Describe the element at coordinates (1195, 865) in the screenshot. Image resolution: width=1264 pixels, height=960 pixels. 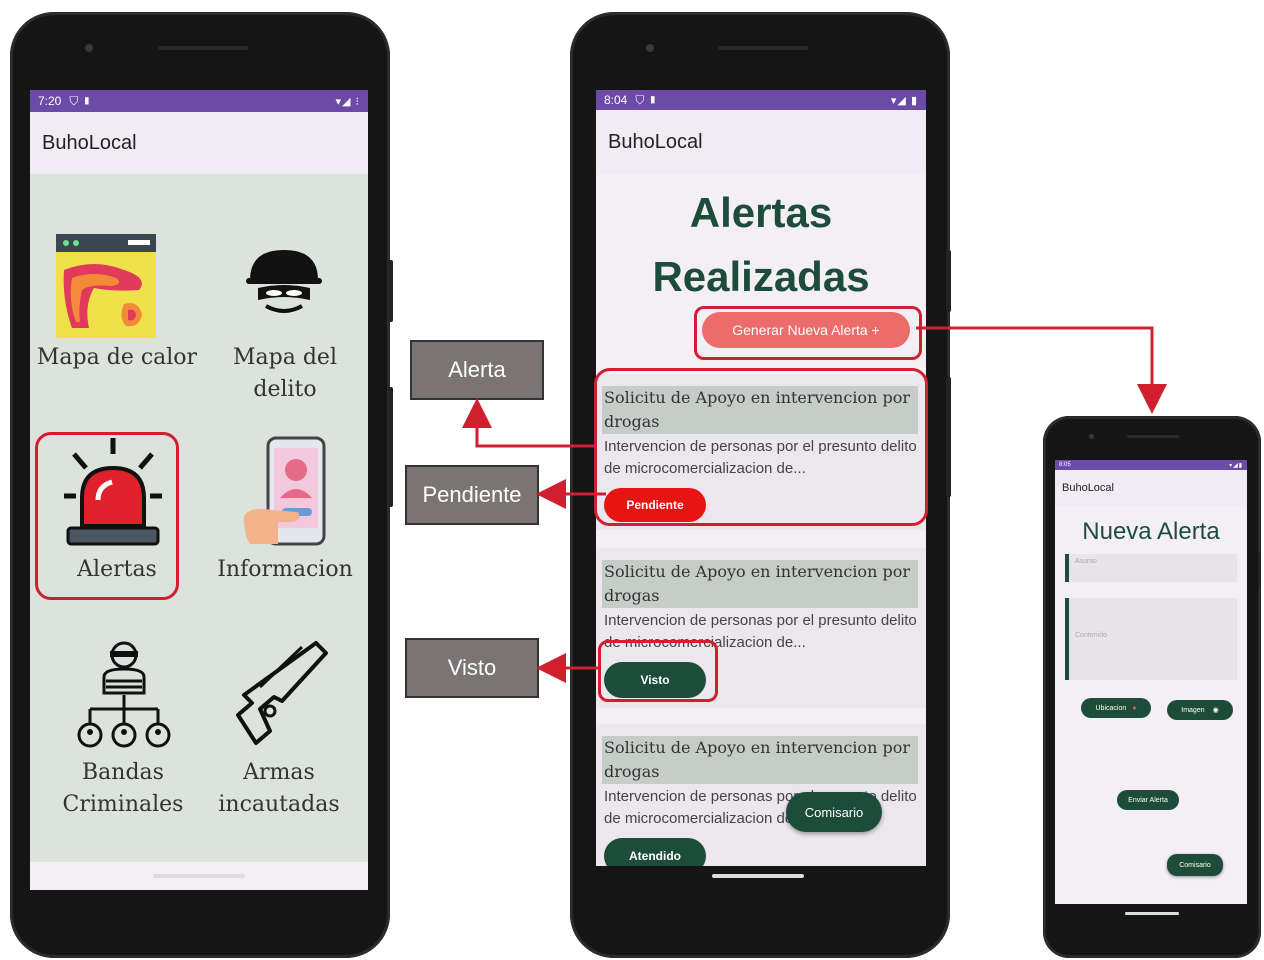
I see `comisario-button: Comisario` at that location.